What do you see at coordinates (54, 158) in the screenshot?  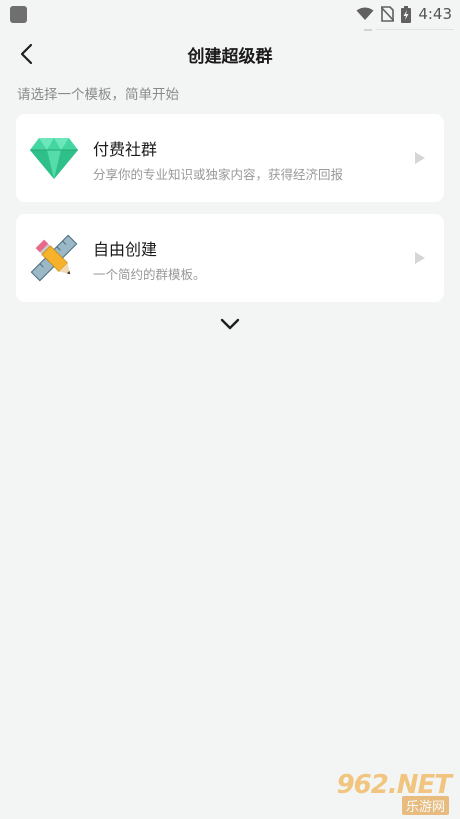 I see `diamond-icon` at bounding box center [54, 158].